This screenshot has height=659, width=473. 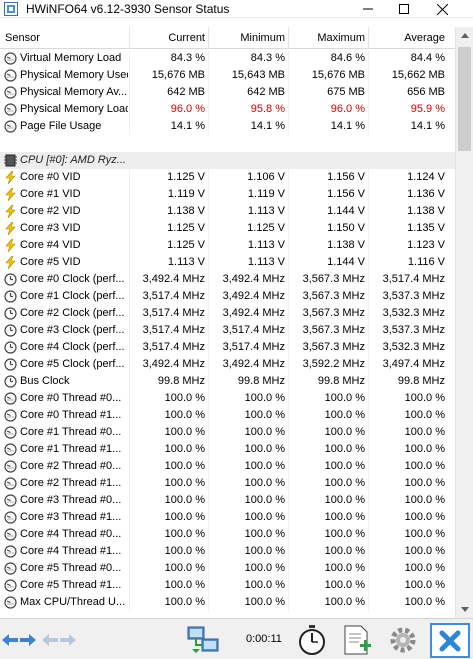 I want to click on average-value: 656 MB, so click(x=426, y=92).